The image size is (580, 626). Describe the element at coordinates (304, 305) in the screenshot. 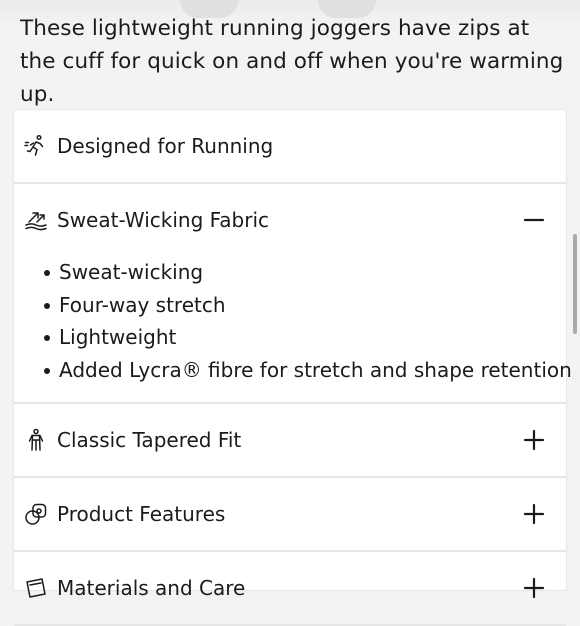

I see `list-item: Four-way stretch` at that location.